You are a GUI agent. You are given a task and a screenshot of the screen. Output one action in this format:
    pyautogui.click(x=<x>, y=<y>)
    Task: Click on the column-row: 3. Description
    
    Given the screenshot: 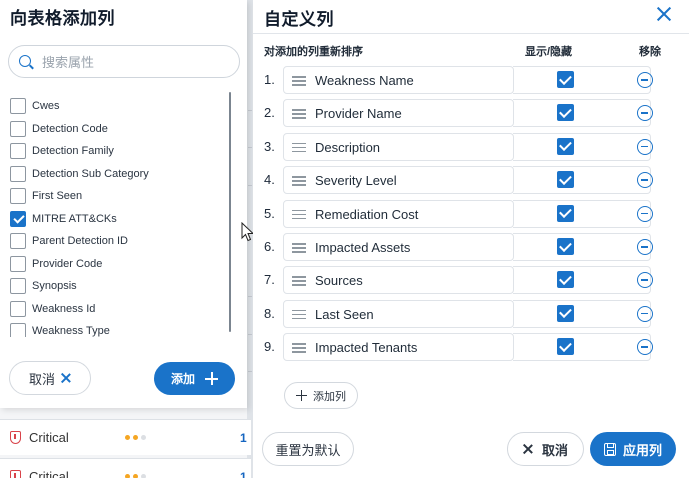 What is the action you would take?
    pyautogui.click(x=471, y=146)
    